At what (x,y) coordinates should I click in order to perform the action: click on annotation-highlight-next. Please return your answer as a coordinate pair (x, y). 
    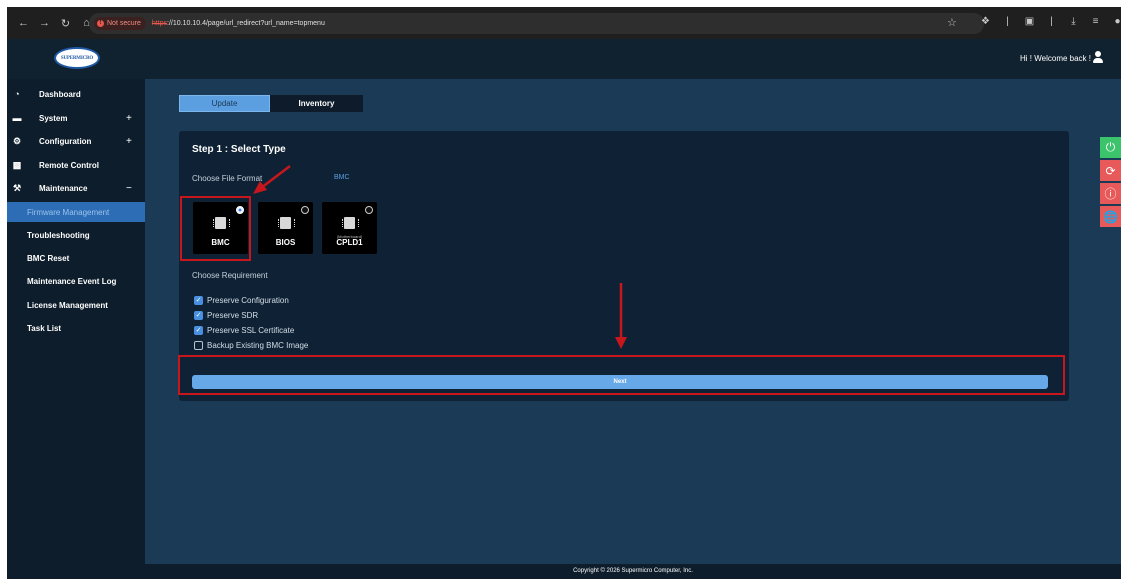
    Looking at the image, I should click on (621, 375).